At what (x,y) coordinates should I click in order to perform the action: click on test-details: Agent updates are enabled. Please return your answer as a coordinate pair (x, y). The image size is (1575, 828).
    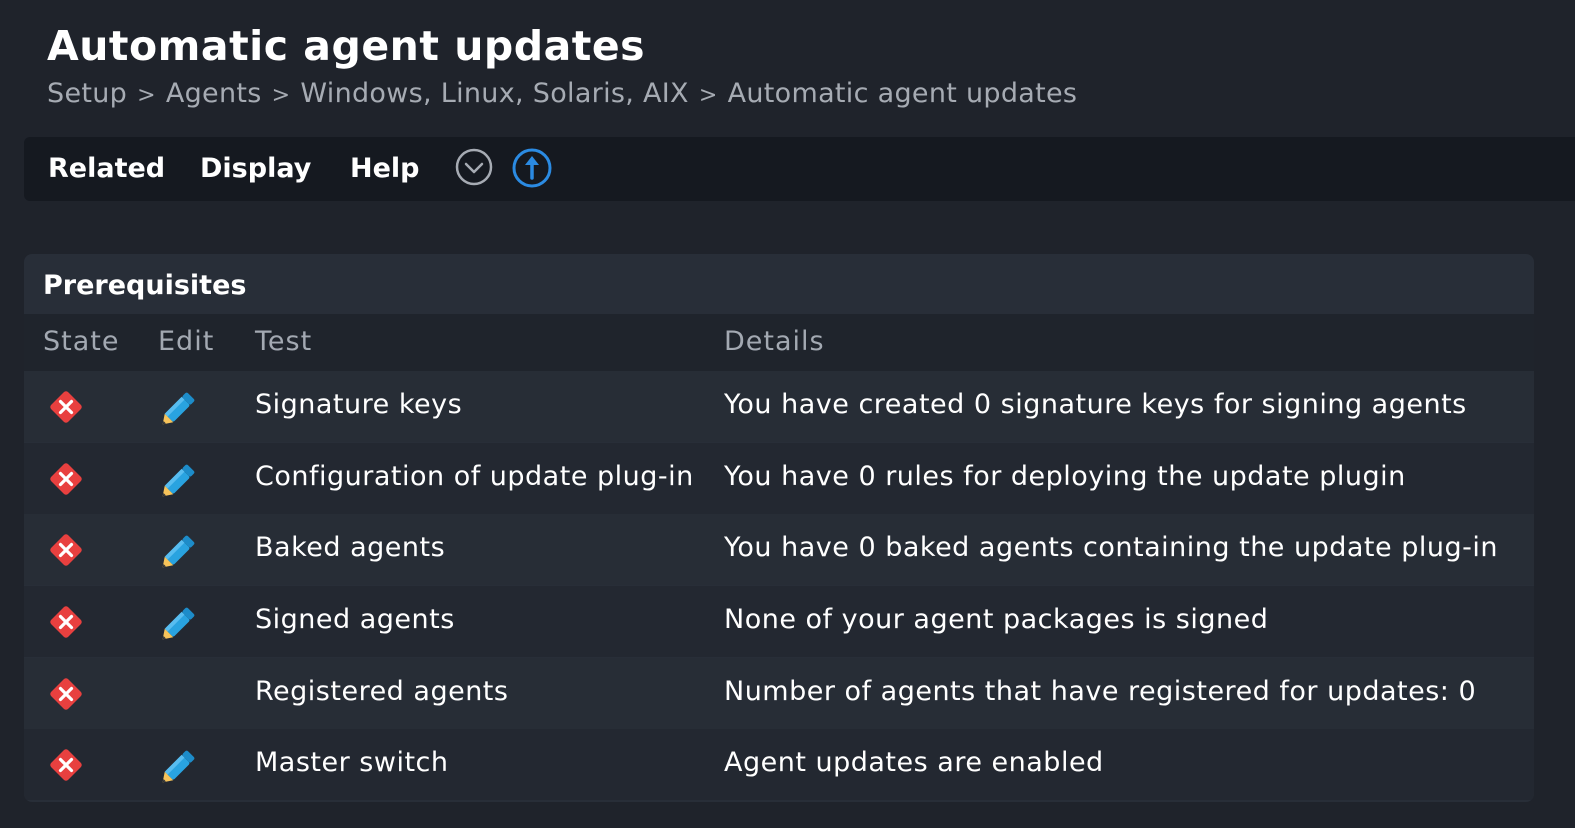
    Looking at the image, I should click on (914, 762).